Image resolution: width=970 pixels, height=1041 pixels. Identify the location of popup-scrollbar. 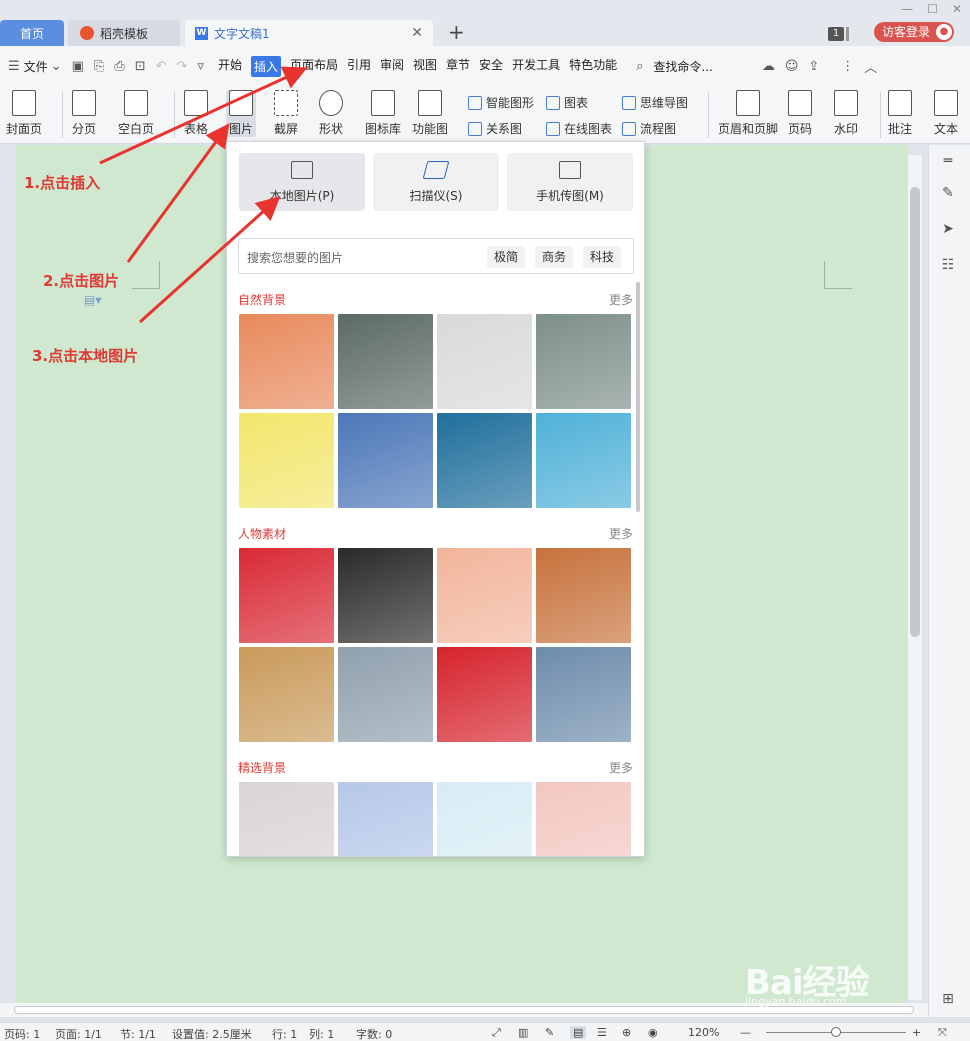
(638, 397).